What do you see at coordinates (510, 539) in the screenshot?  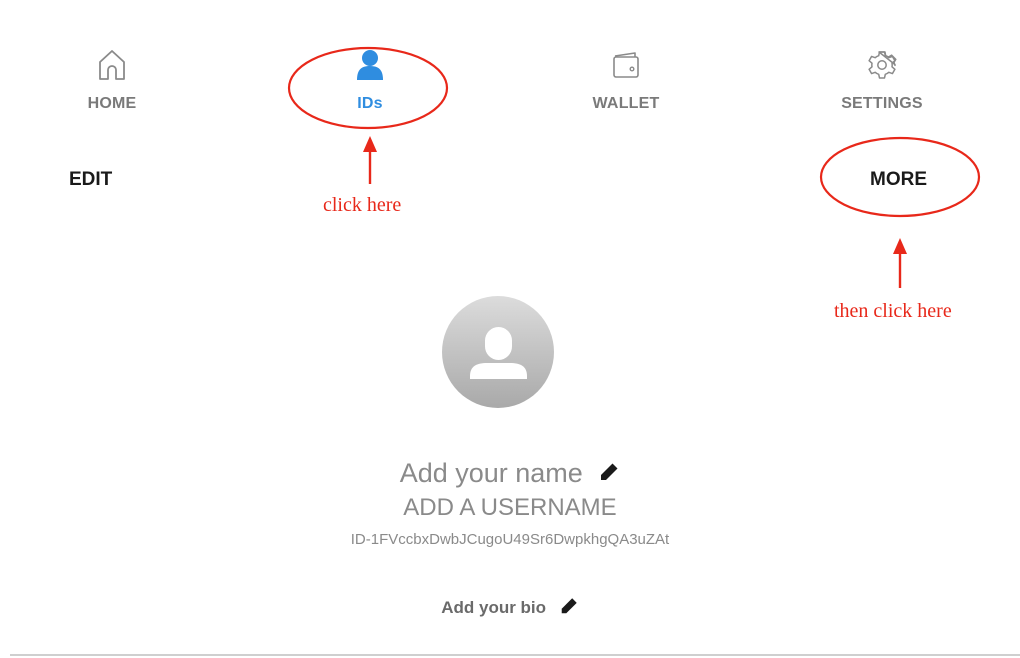 I see `profile-id: ID-1FVccbxDwbJCugoU49Sr6DwpkhgQA3uZAt` at bounding box center [510, 539].